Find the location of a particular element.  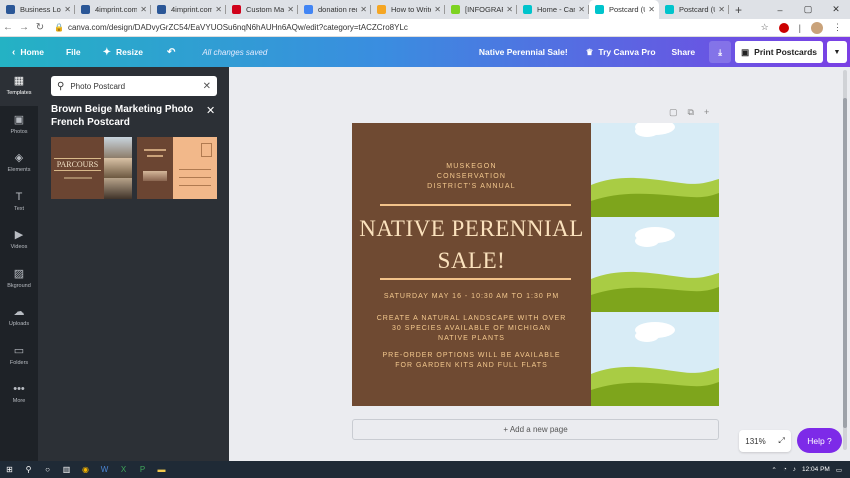

rail-item-elements: ◈ Elements is located at coordinates (19, 163).